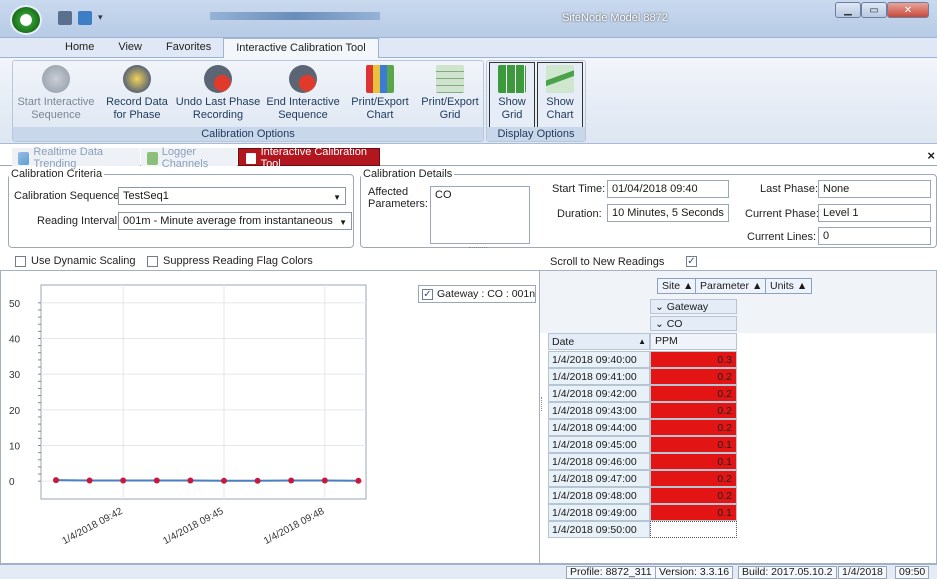 The image size is (937, 579). I want to click on parameter-column-chip: Parameter ▲, so click(731, 286).